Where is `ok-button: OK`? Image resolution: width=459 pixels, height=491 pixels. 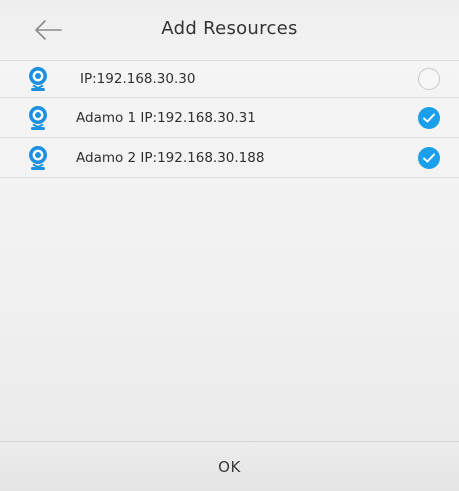 ok-button: OK is located at coordinates (229, 466).